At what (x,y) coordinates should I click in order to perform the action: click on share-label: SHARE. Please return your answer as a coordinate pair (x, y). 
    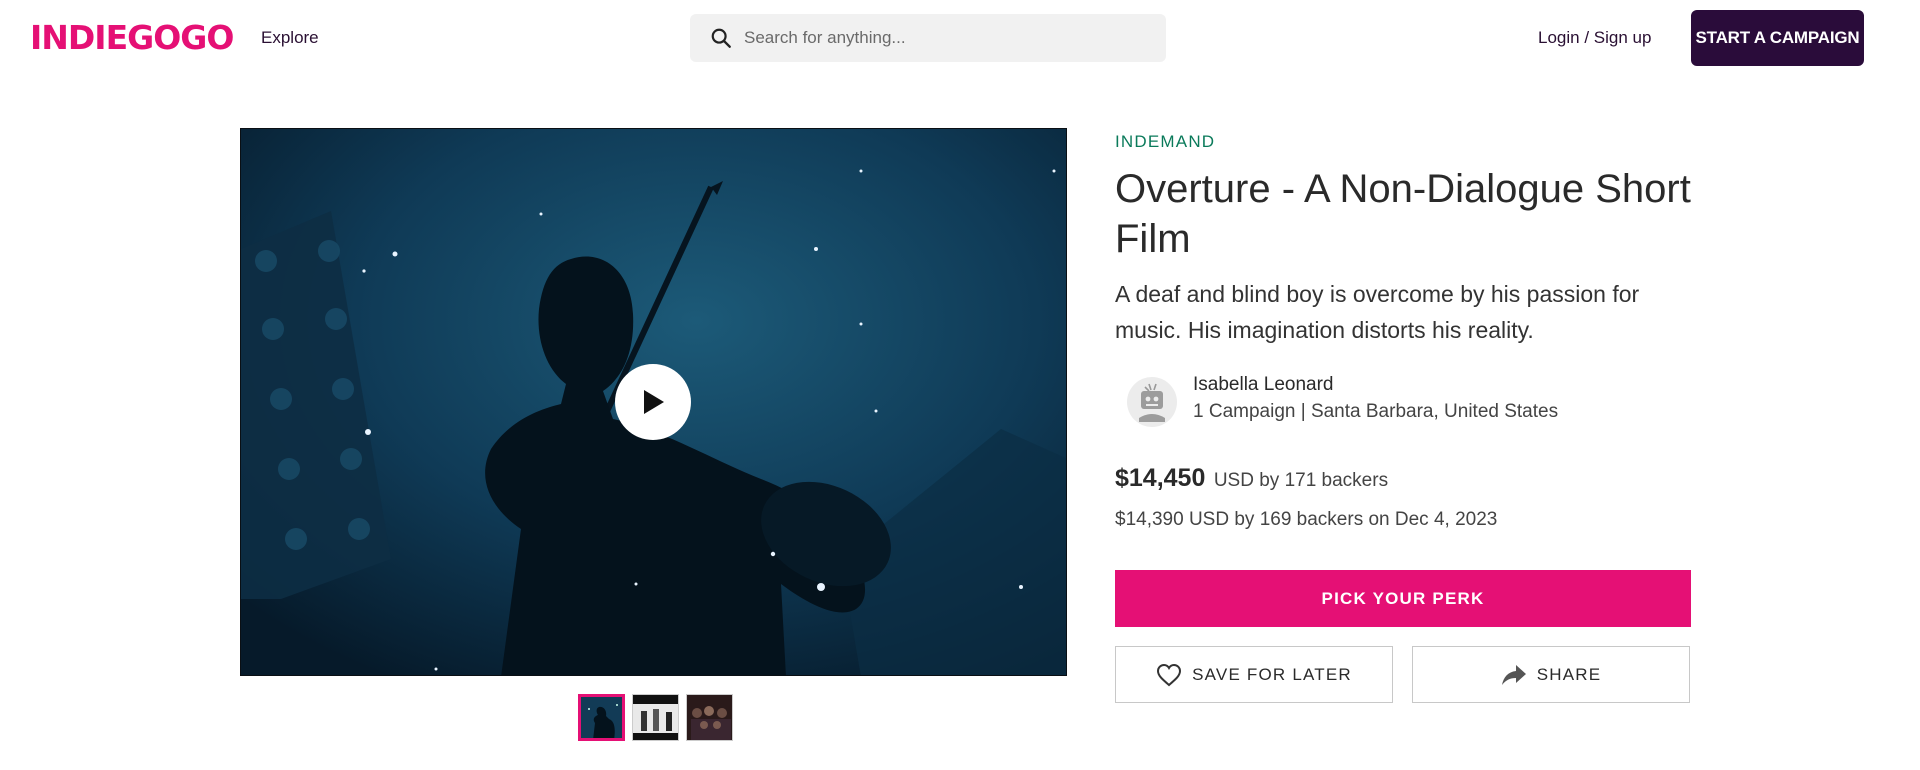
    Looking at the image, I should click on (1569, 674).